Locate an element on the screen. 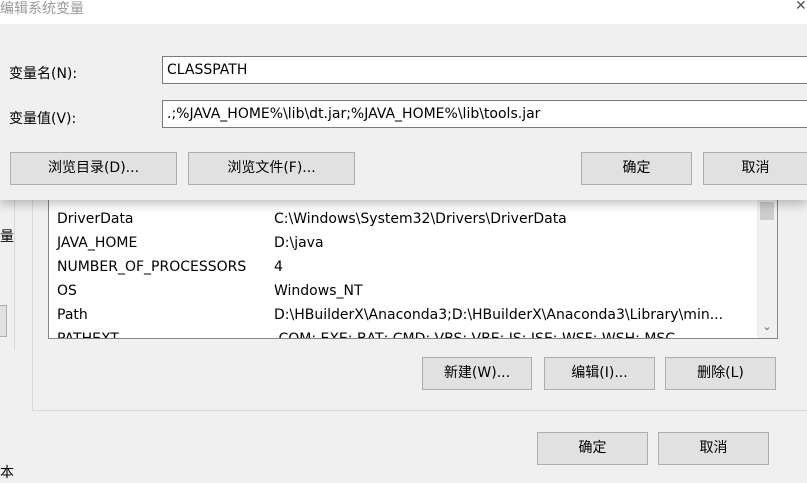  variable-value-cell: D:\java is located at coordinates (299, 243).